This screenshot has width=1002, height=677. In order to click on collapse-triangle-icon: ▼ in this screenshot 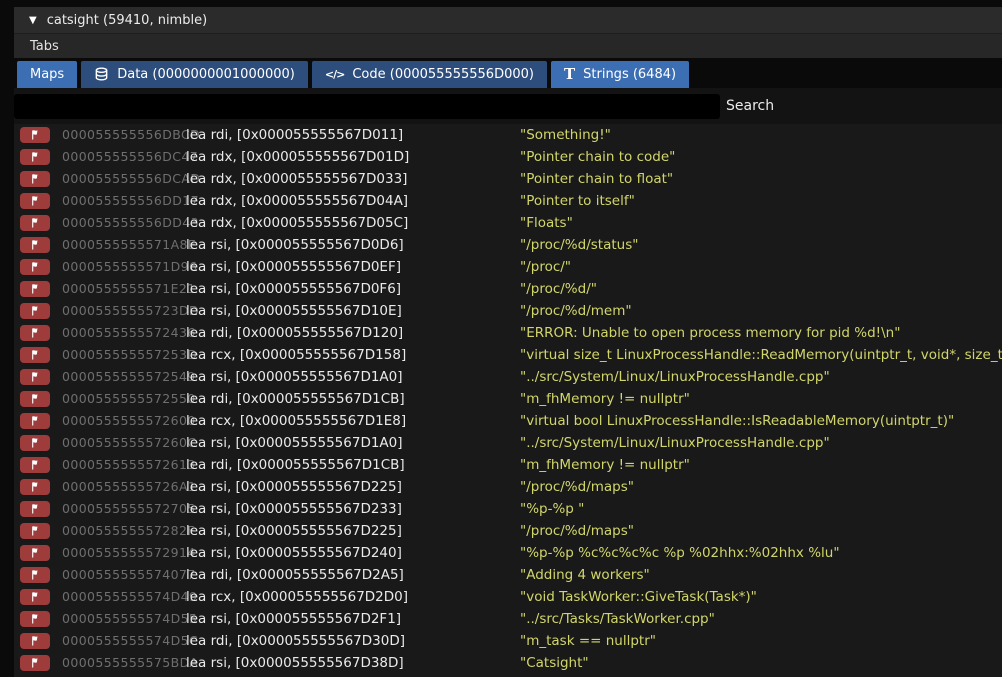, I will do `click(33, 20)`.